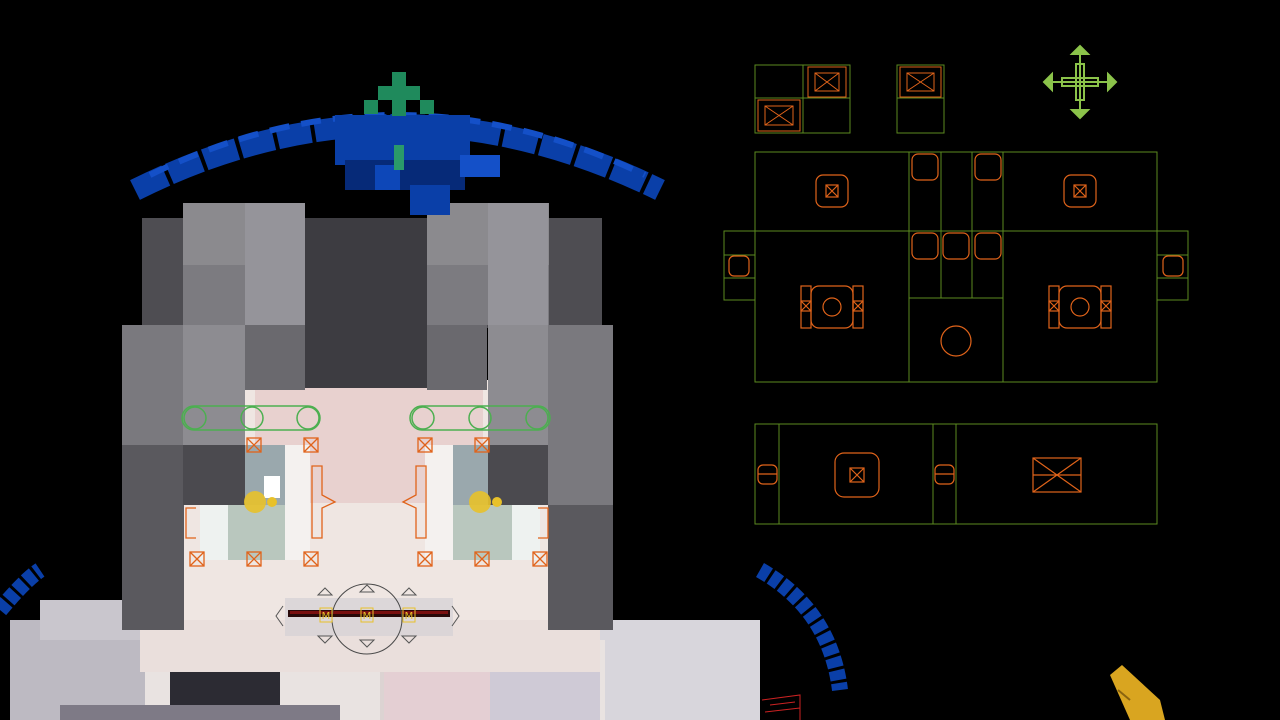 This screenshot has width=1280, height=720. I want to click on eye-handle-right, so click(1080, 307).